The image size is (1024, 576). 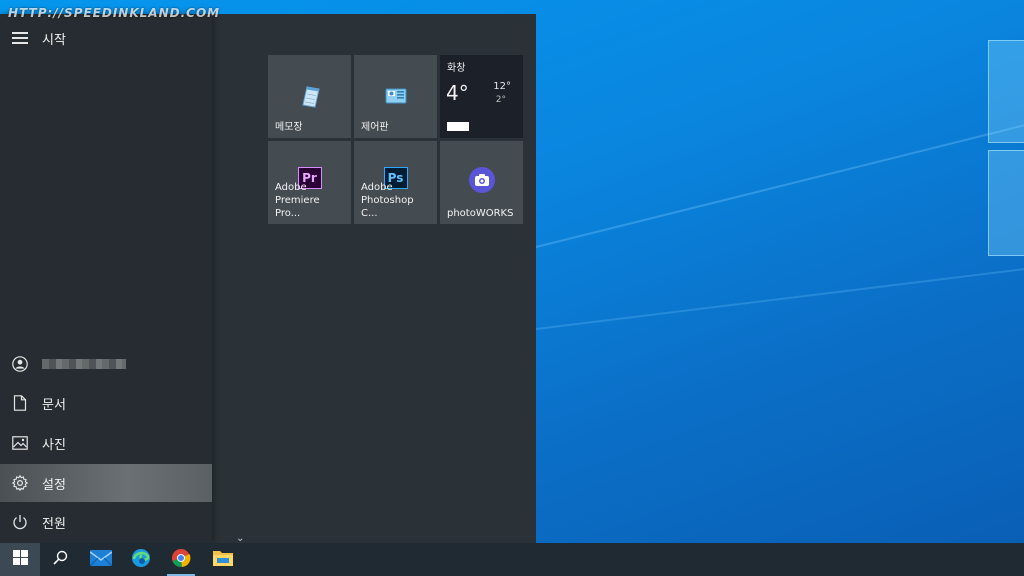 I want to click on mail-icon, so click(x=101, y=559).